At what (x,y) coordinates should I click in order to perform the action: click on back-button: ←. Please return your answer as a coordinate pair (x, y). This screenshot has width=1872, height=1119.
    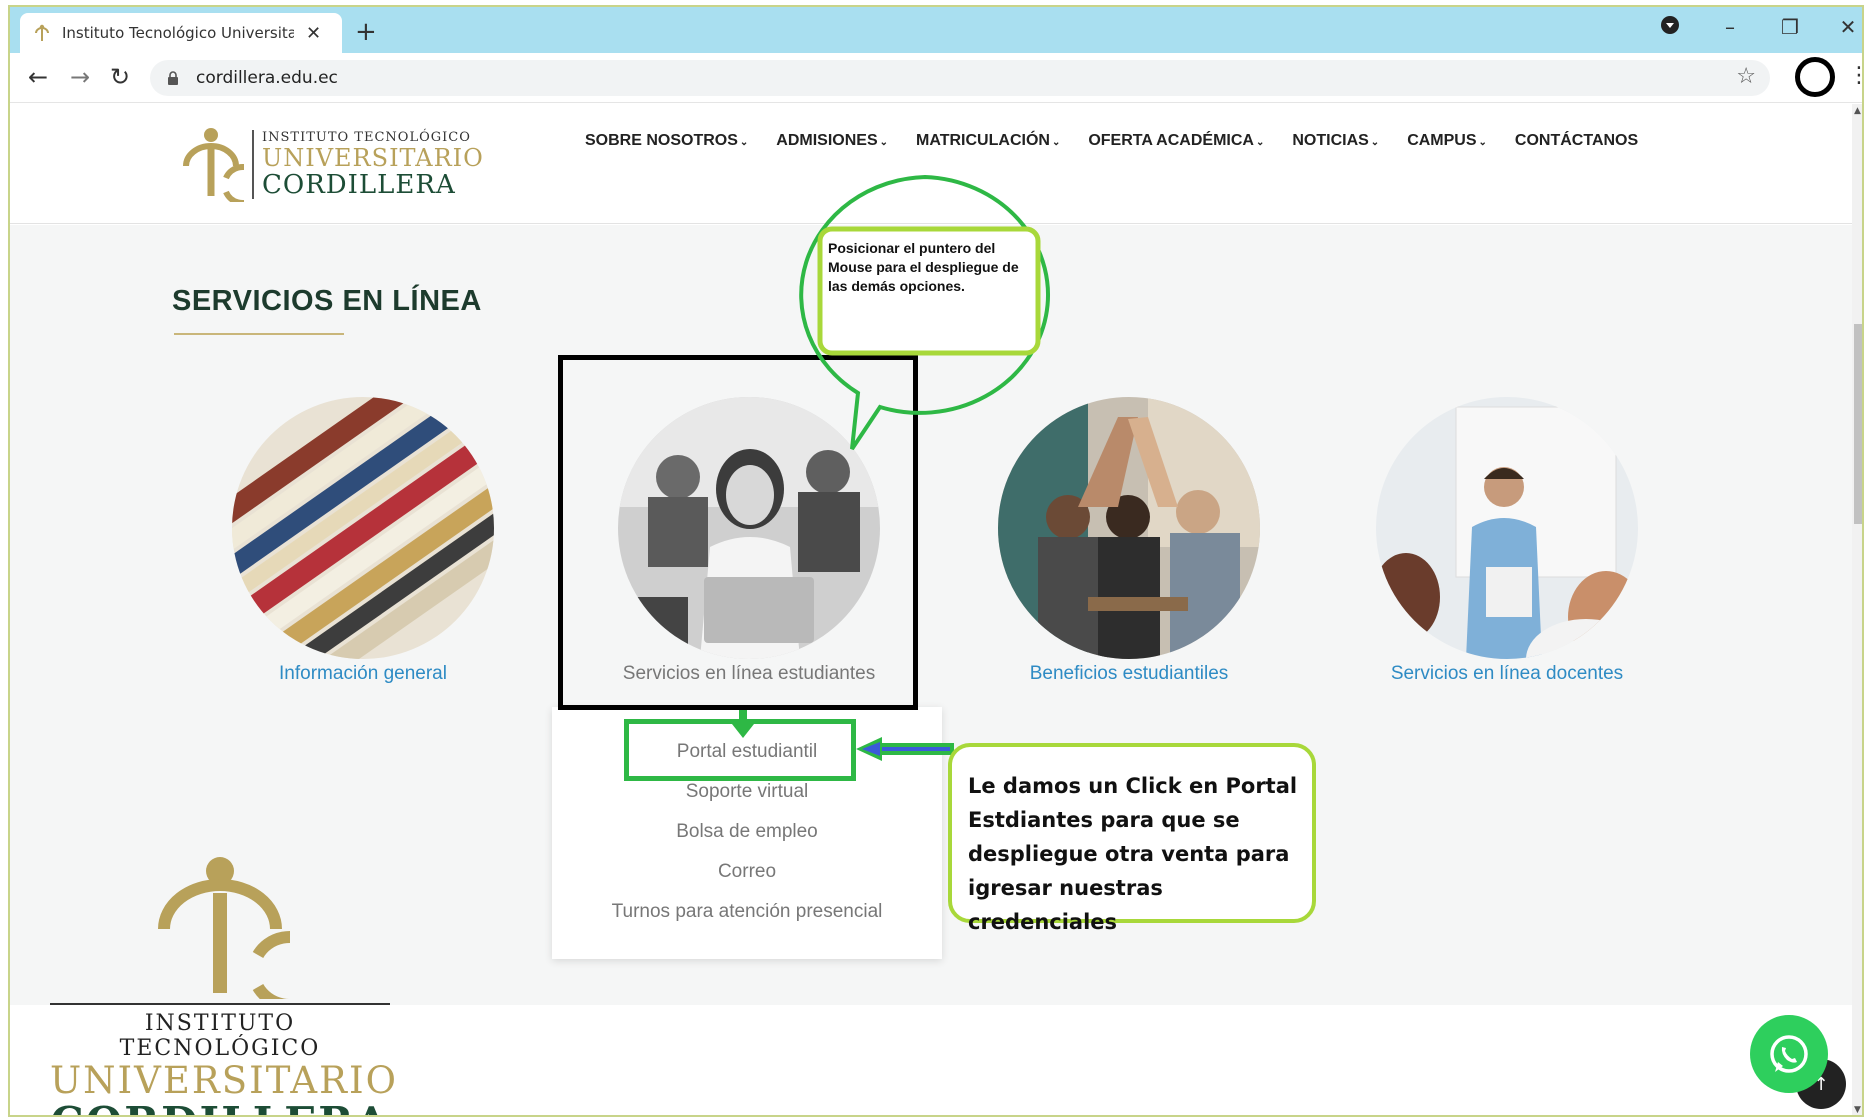
    Looking at the image, I should click on (38, 77).